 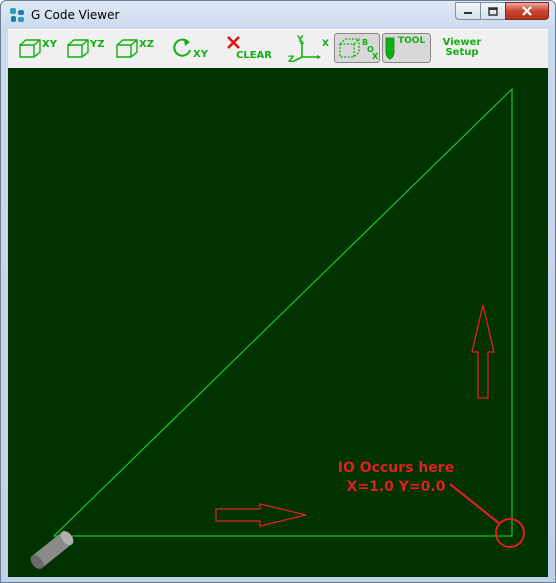 I want to click on arrow-right-annotation, so click(x=261, y=515).